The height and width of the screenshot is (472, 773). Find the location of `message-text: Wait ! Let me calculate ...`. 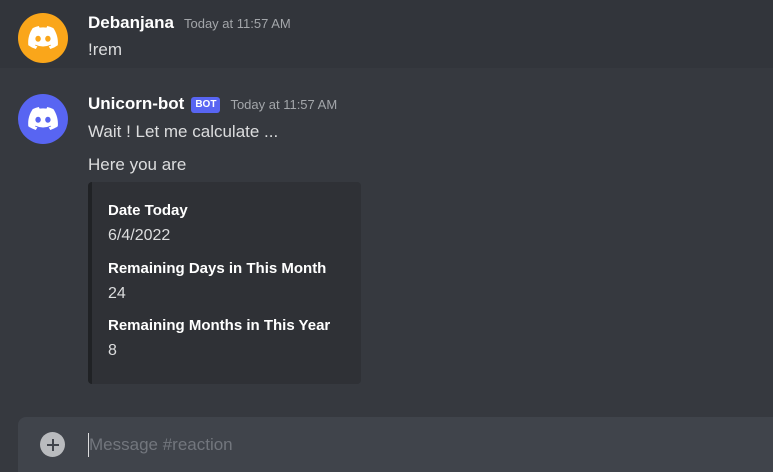

message-text: Wait ! Let me calculate ... is located at coordinates (183, 131).